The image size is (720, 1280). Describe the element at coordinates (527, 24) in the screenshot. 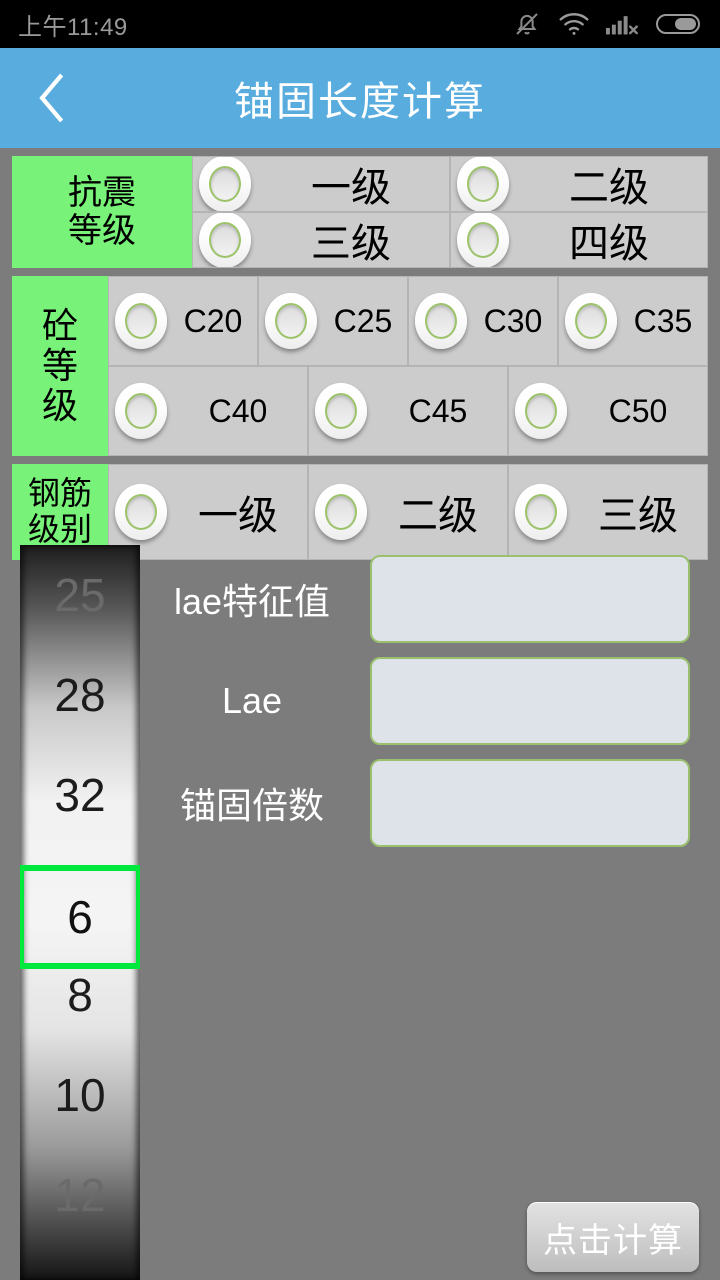

I see `bell-muted-icon` at that location.